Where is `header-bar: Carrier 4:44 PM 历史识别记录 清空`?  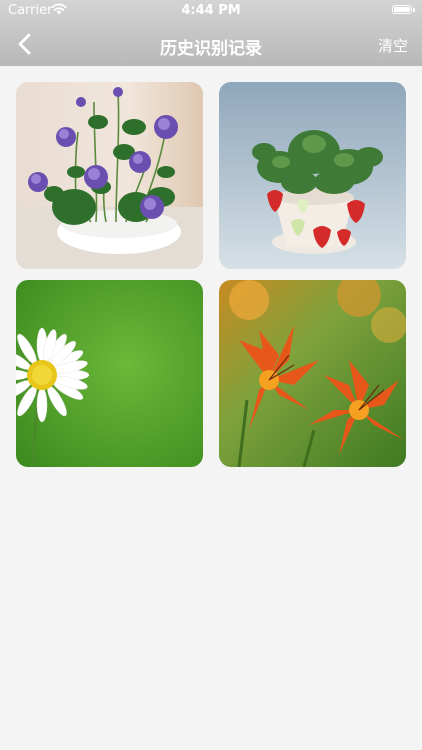
header-bar: Carrier 4:44 PM 历史识别记录 清空 is located at coordinates (211, 33).